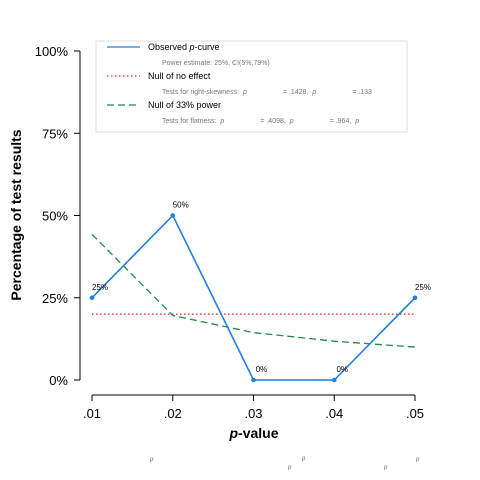  I want to click on legend-label: Null of no effect, so click(179, 76).